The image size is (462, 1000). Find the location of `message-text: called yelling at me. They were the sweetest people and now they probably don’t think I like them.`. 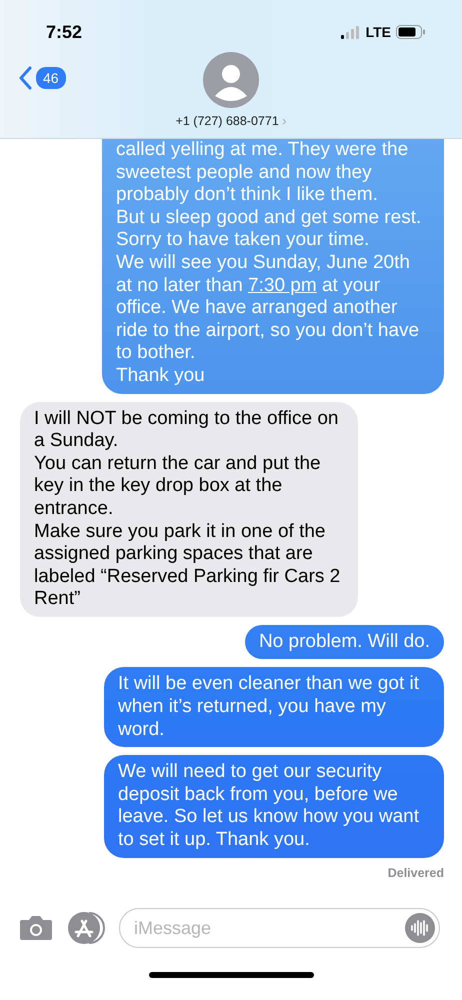

message-text: called yelling at me. They were the sweetest people and now they probably don’t think I like them. is located at coordinates (263, 173).